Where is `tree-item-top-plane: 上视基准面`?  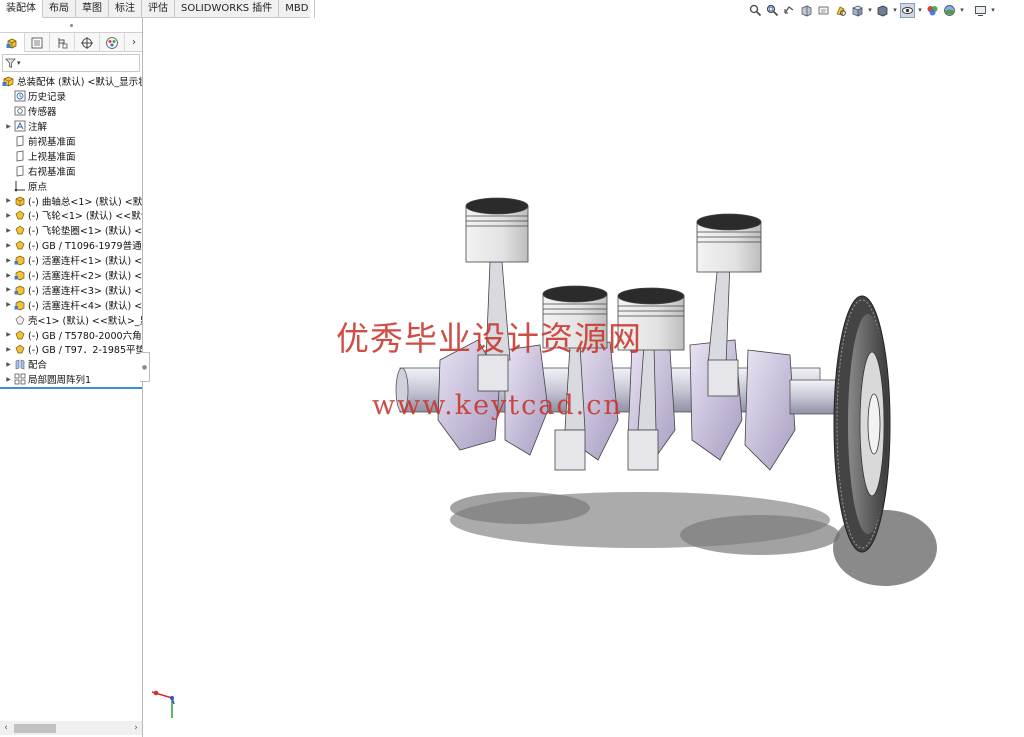 tree-item-top-plane: 上视基准面 is located at coordinates (71, 155).